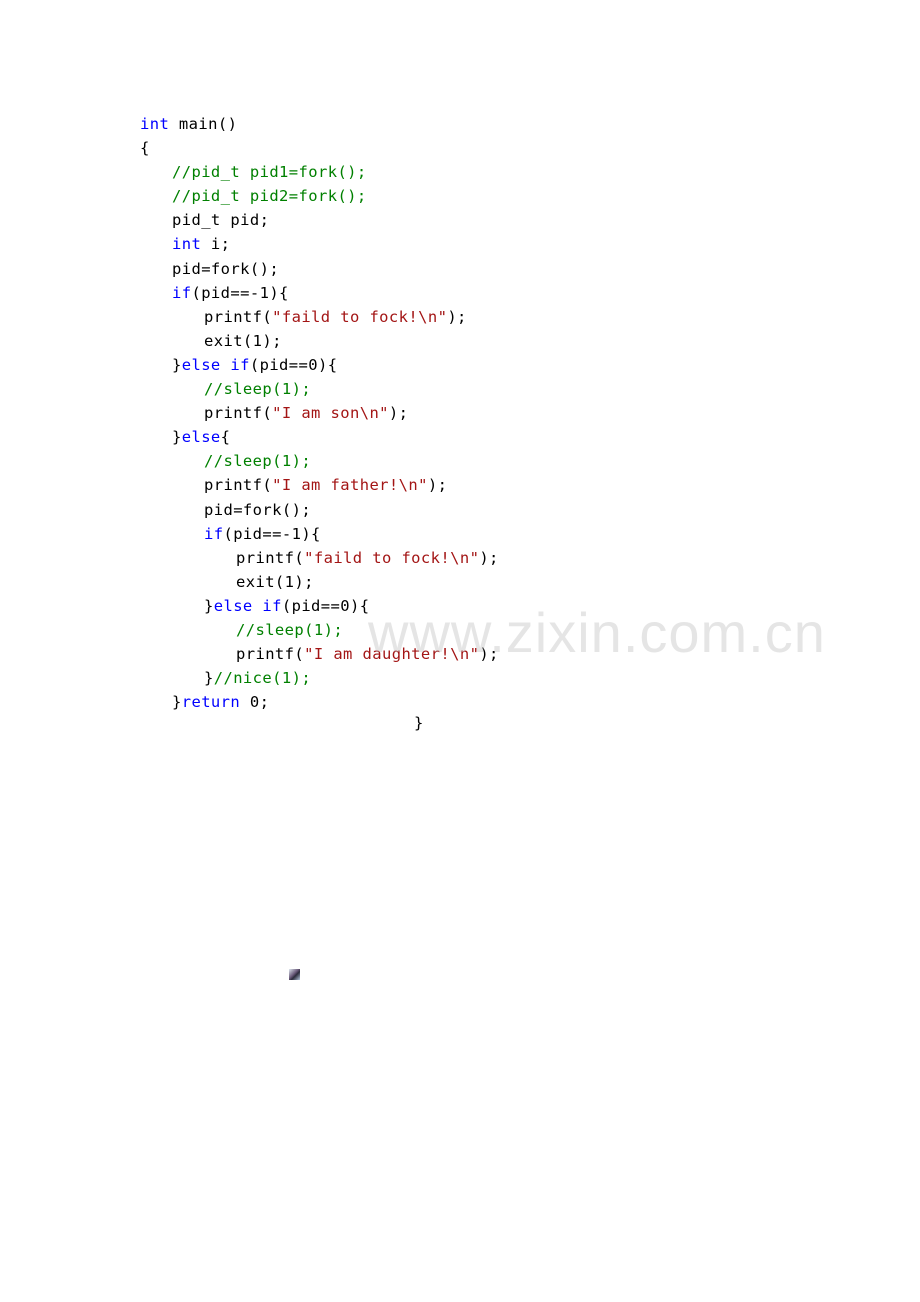 This screenshot has width=920, height=1302. Describe the element at coordinates (319, 437) in the screenshot. I see `code-line: }else{` at that location.